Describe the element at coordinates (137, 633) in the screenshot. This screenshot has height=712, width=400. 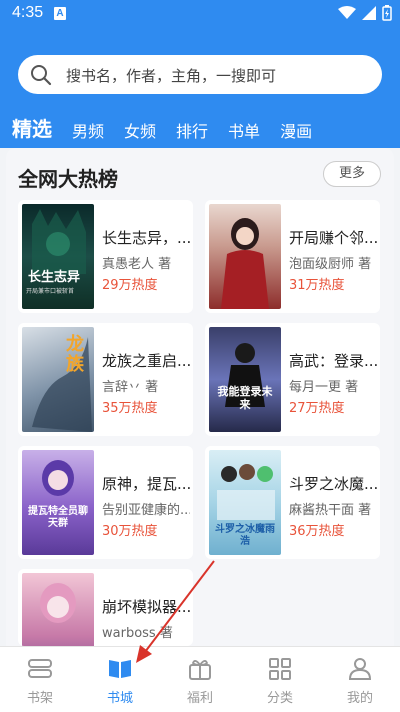
I see `book-author: warboss 著` at that location.